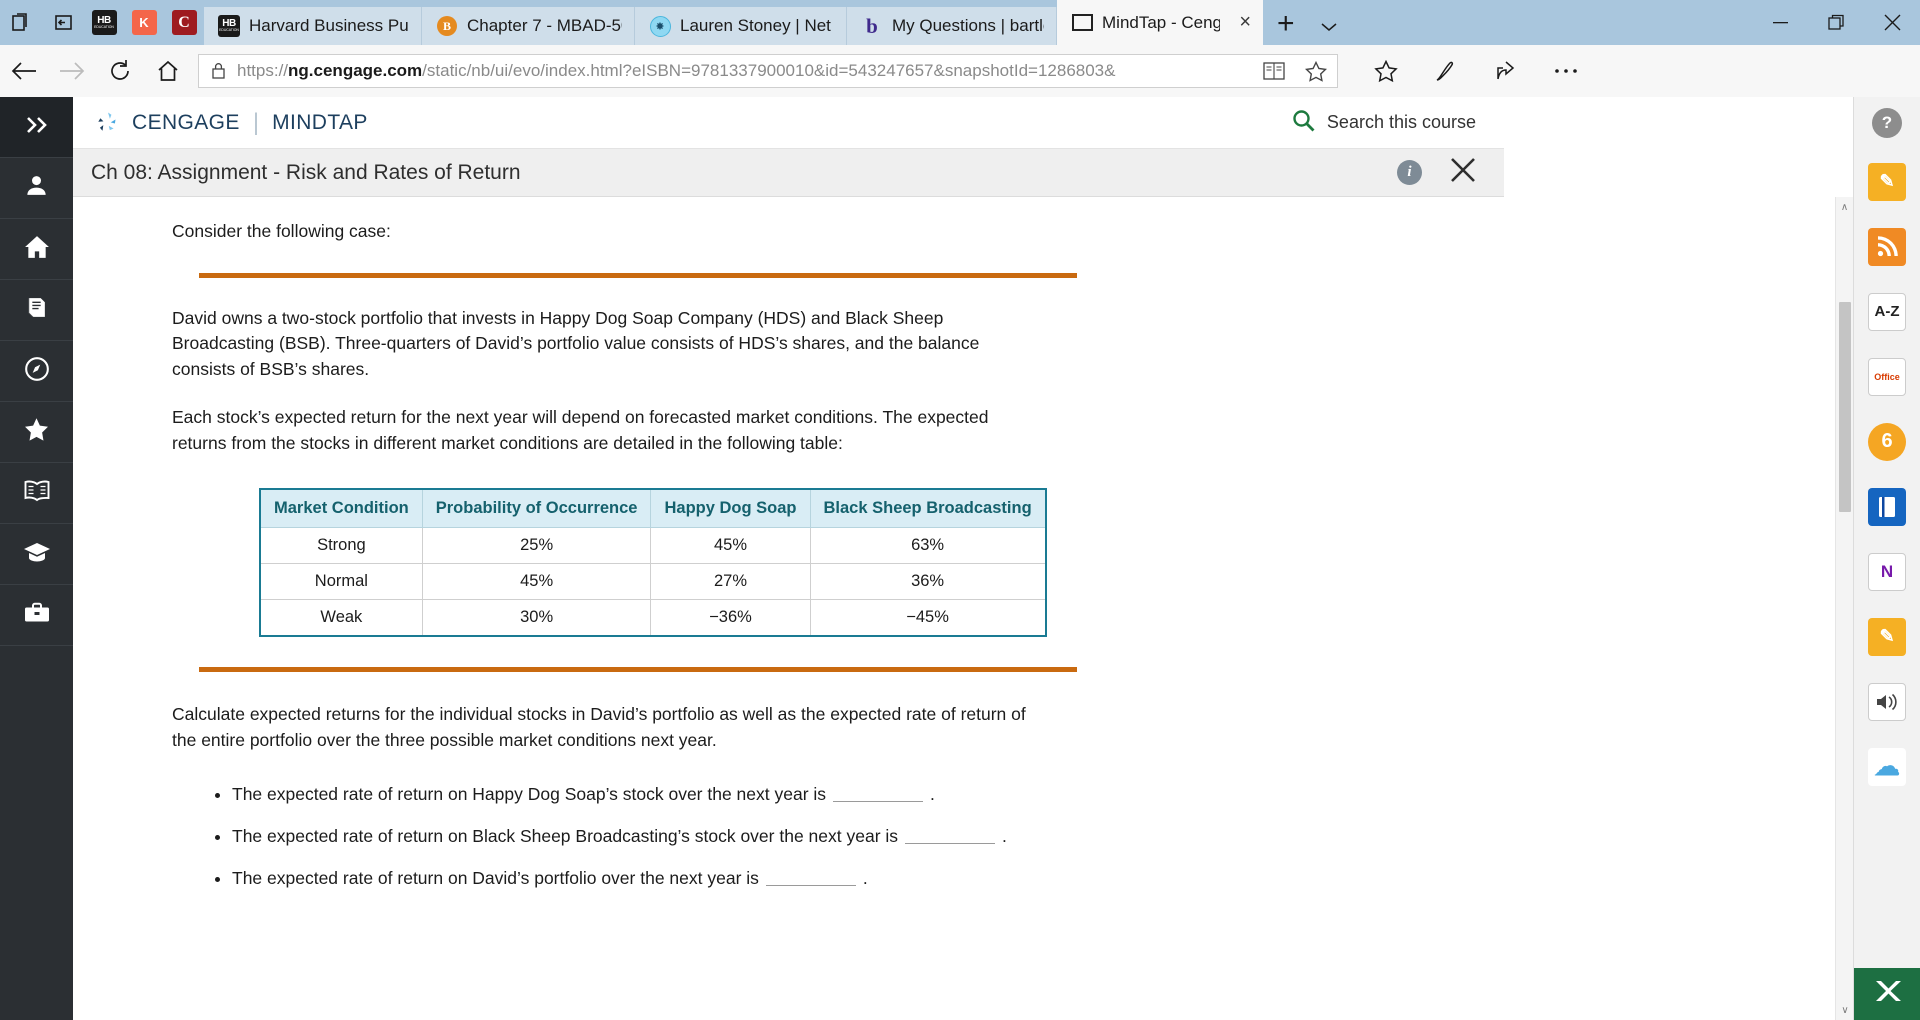 This screenshot has width=1920, height=1020. I want to click on cengage-wordmark: CENGAGE, so click(186, 122).